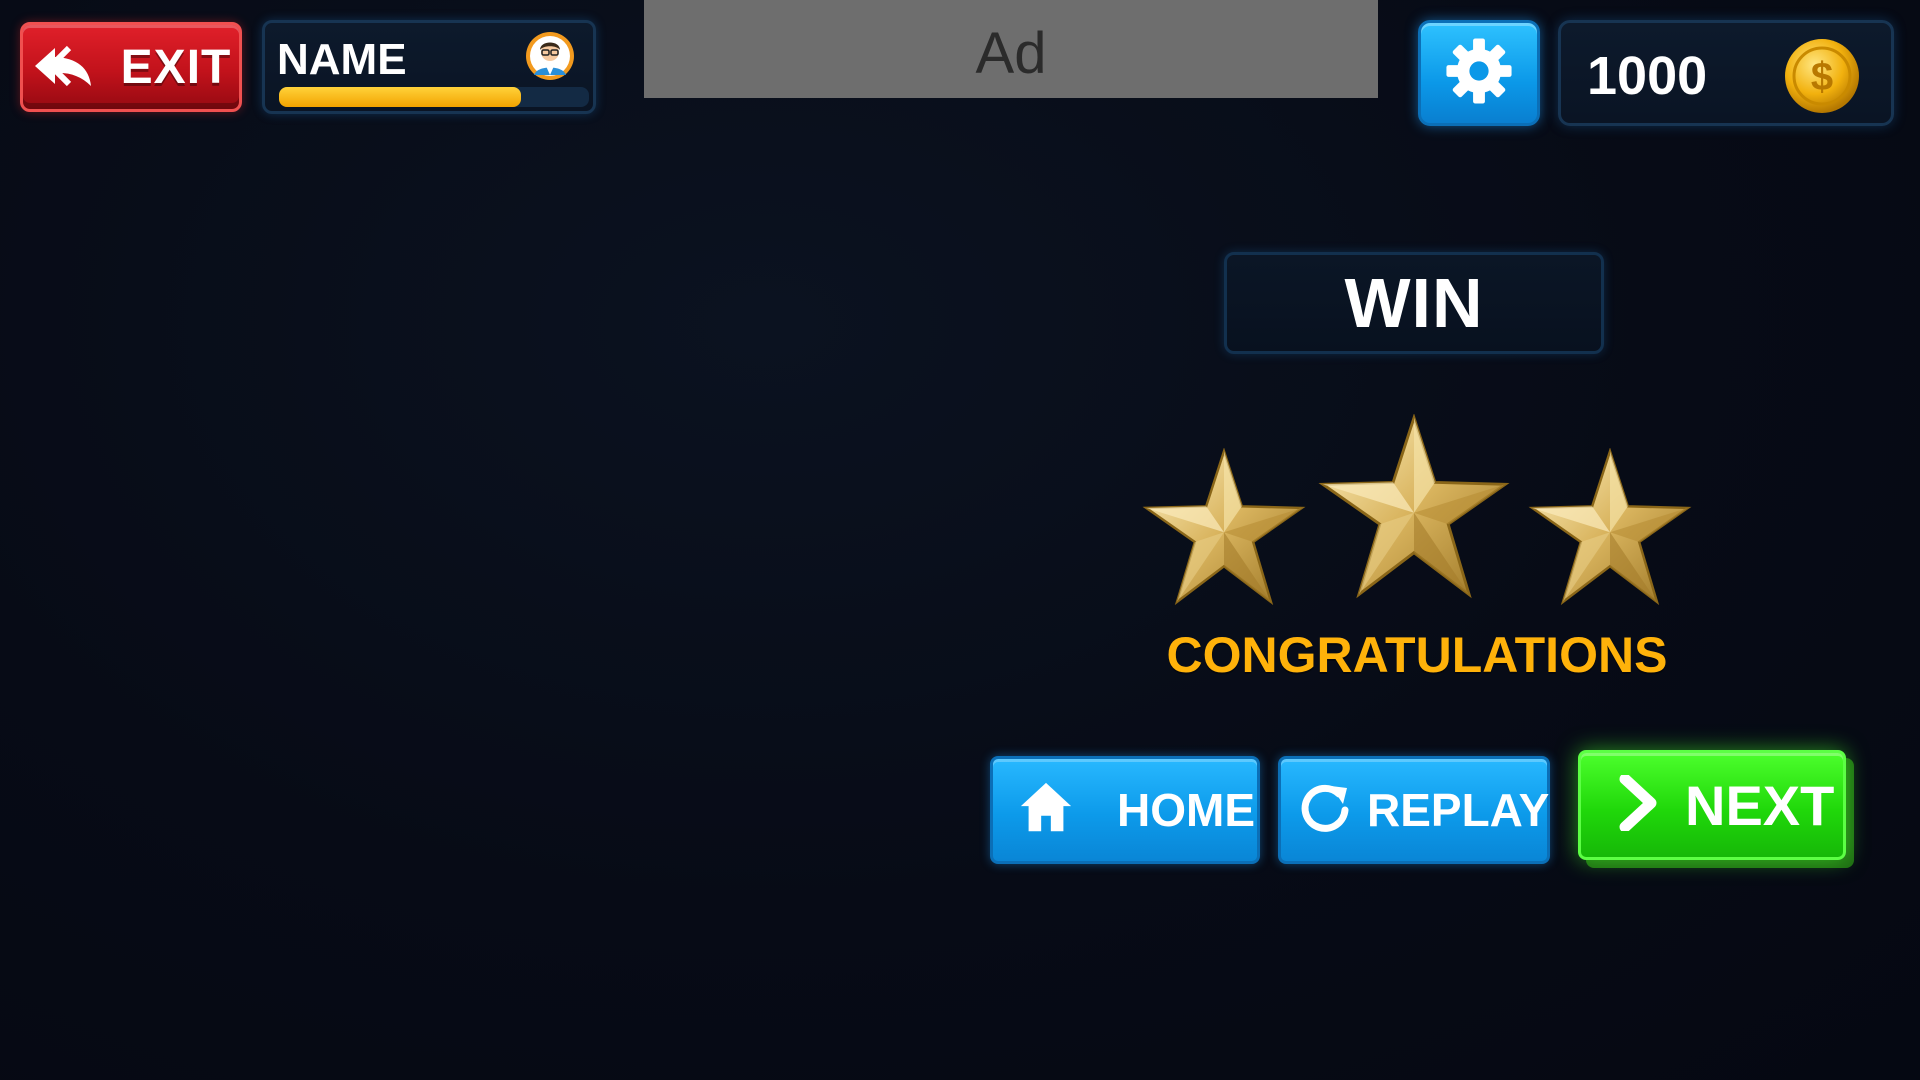  I want to click on result-title-box: WIN, so click(1414, 303).